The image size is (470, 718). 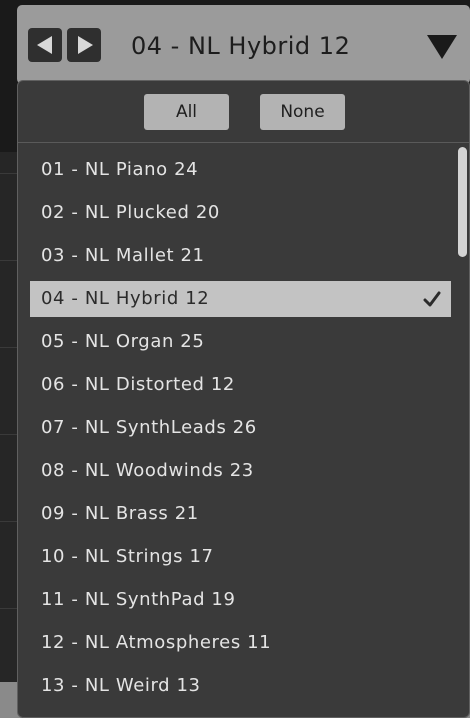 I want to click on list-item-label: 13 - NL Weird 13, so click(x=121, y=685).